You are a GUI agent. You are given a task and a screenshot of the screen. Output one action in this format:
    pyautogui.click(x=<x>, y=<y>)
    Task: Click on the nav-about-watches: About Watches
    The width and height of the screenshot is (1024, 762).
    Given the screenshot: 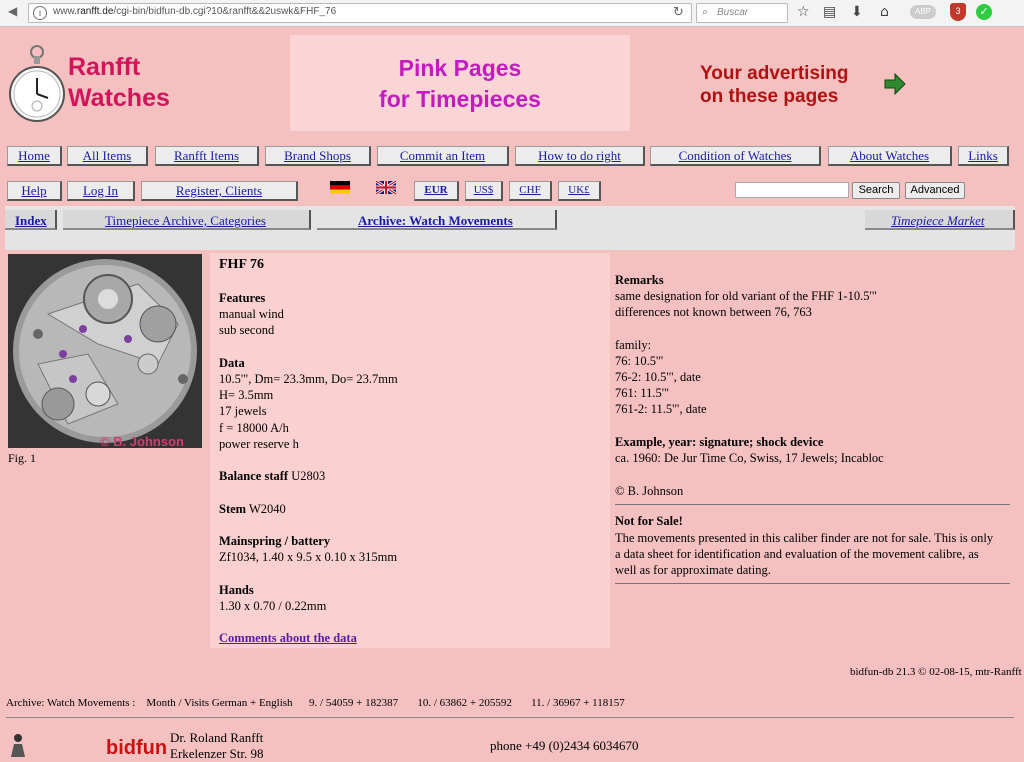 What is the action you would take?
    pyautogui.click(x=890, y=156)
    